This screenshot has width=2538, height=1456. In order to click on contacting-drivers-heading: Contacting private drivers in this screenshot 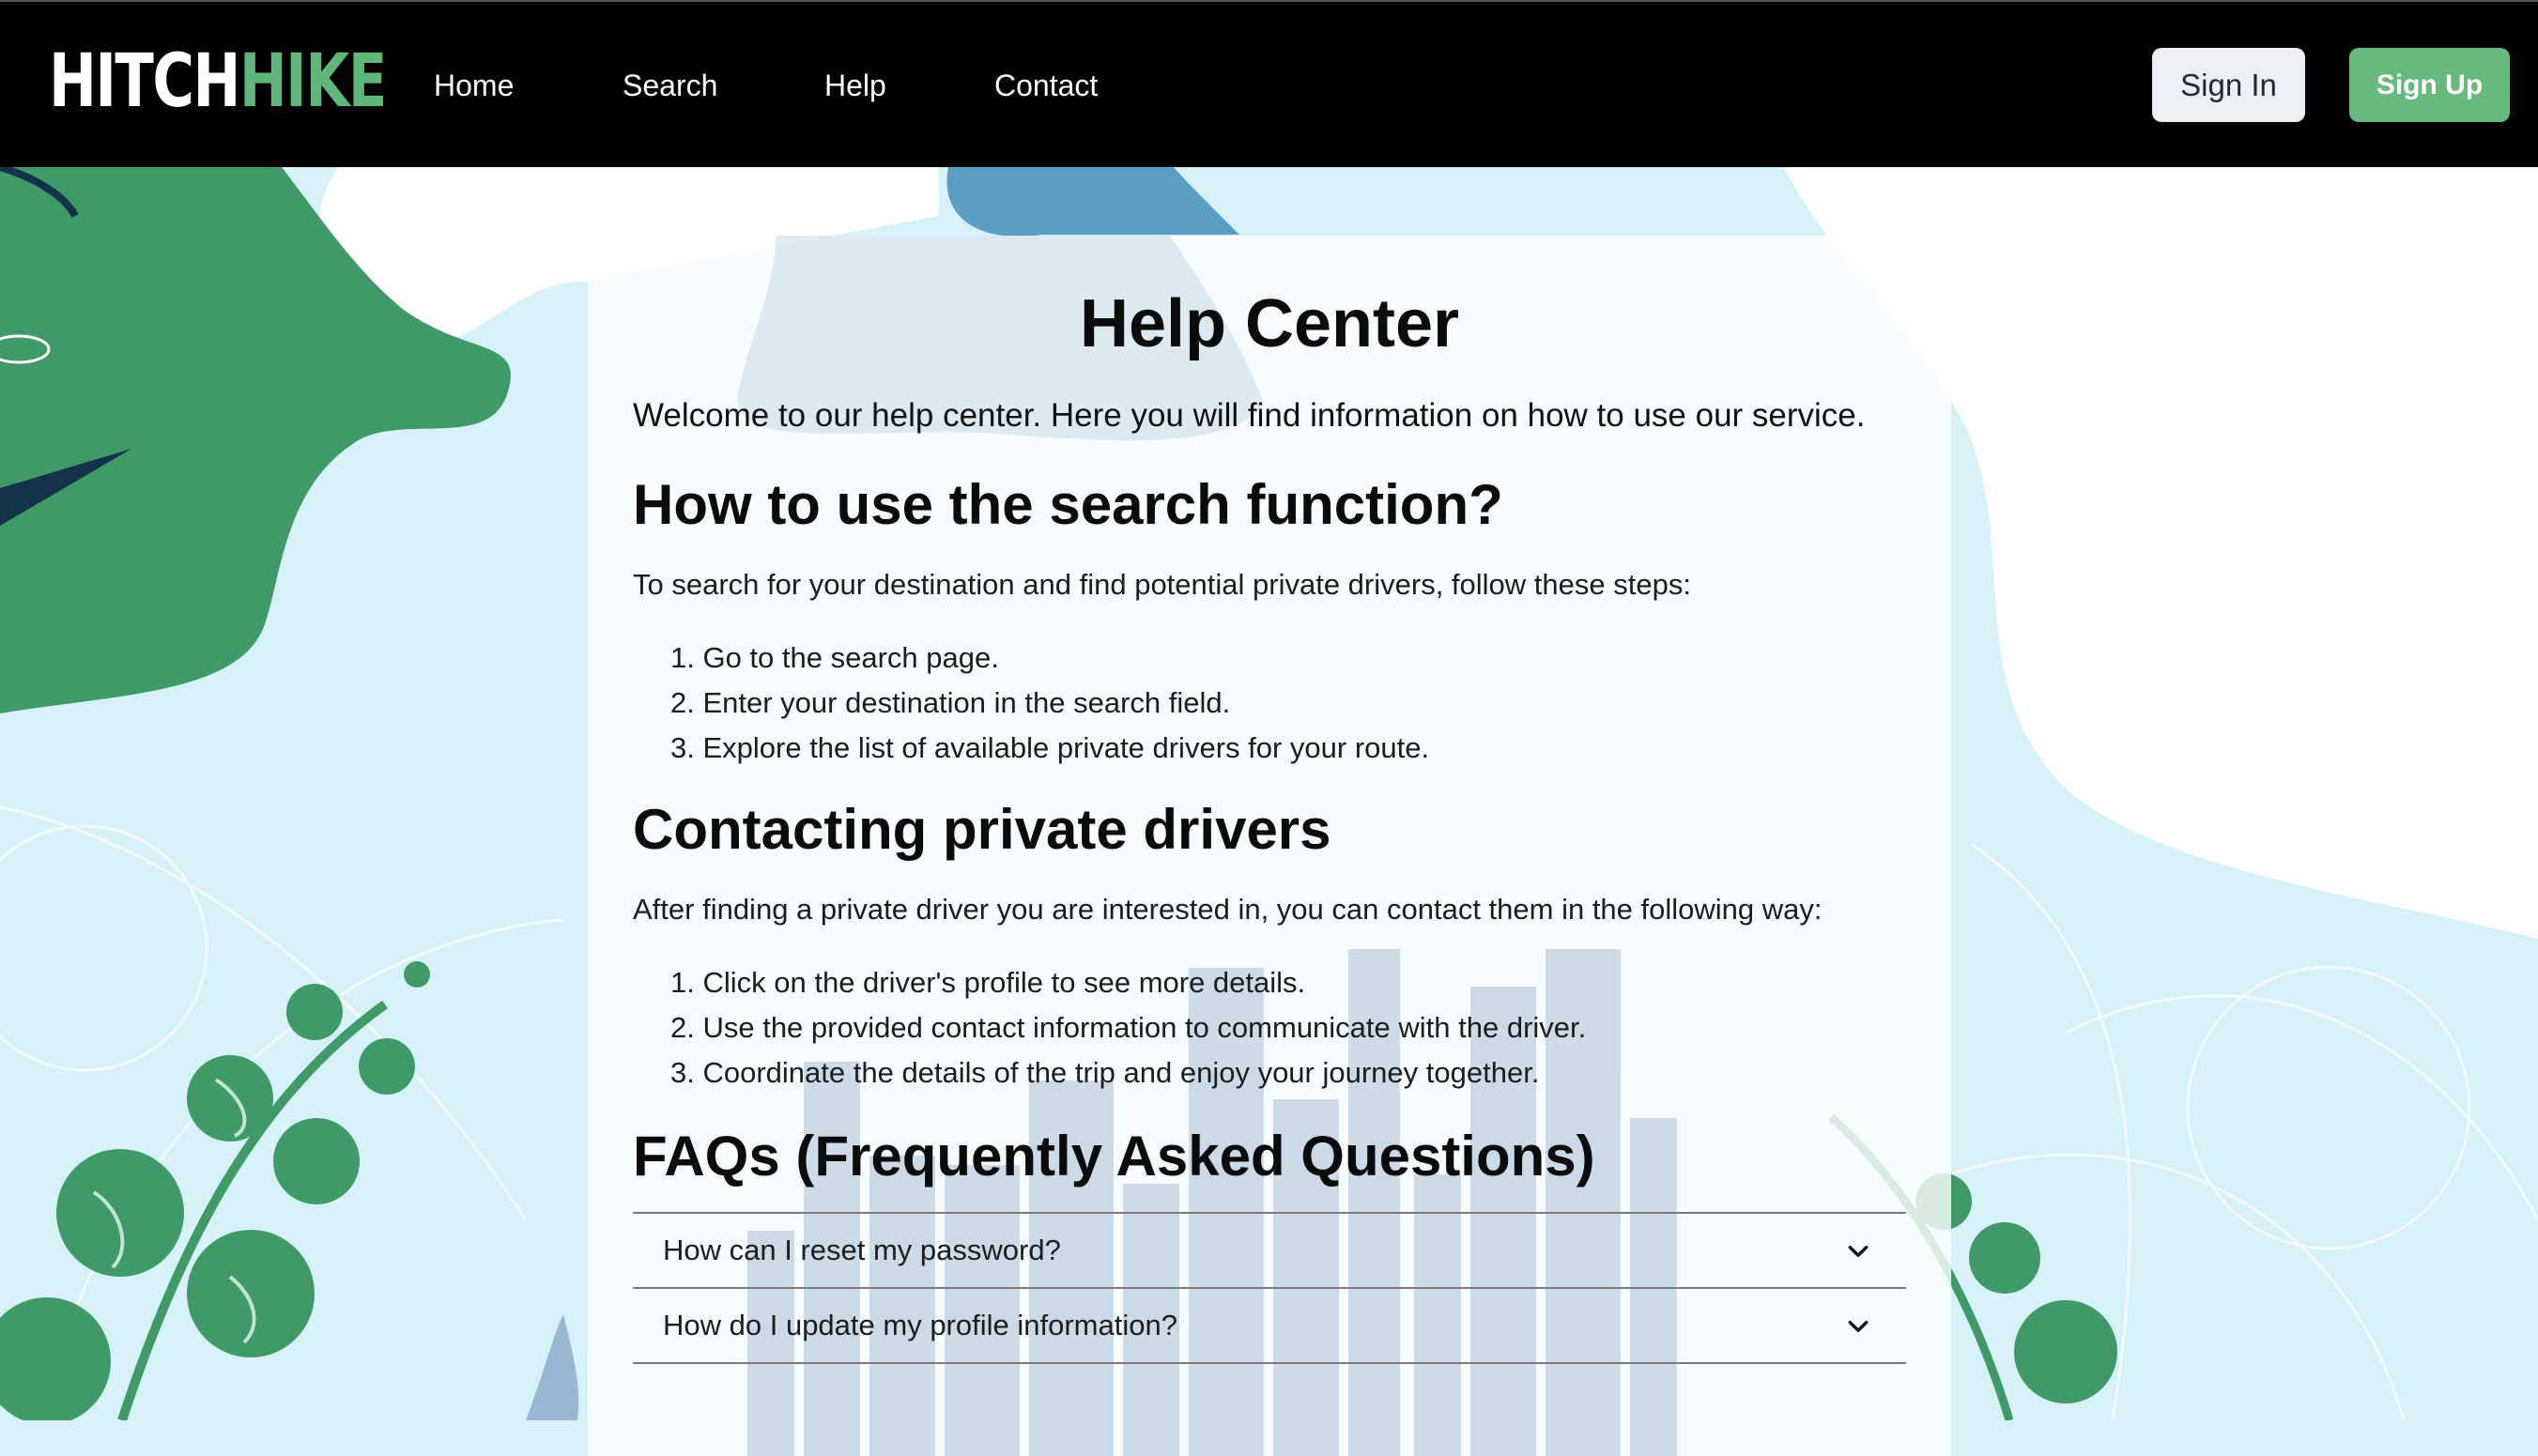, I will do `click(982, 829)`.